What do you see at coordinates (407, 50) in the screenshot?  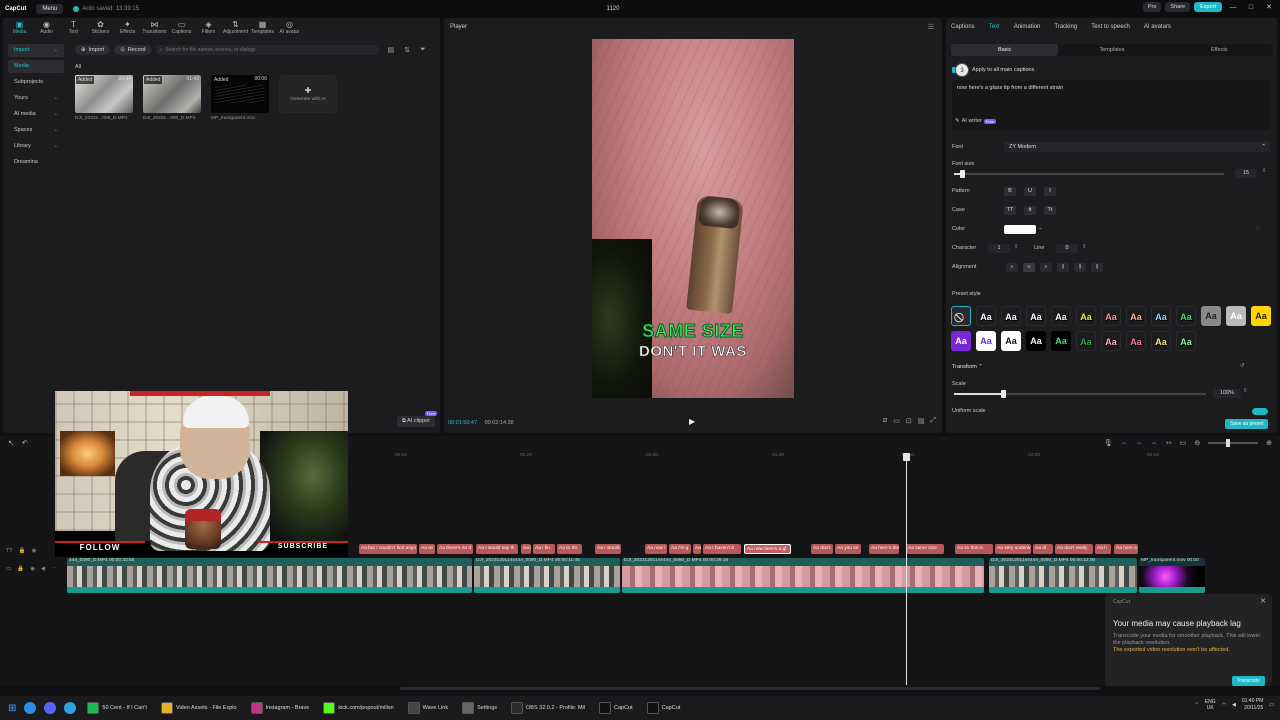 I see `sort-icon: ⇅` at bounding box center [407, 50].